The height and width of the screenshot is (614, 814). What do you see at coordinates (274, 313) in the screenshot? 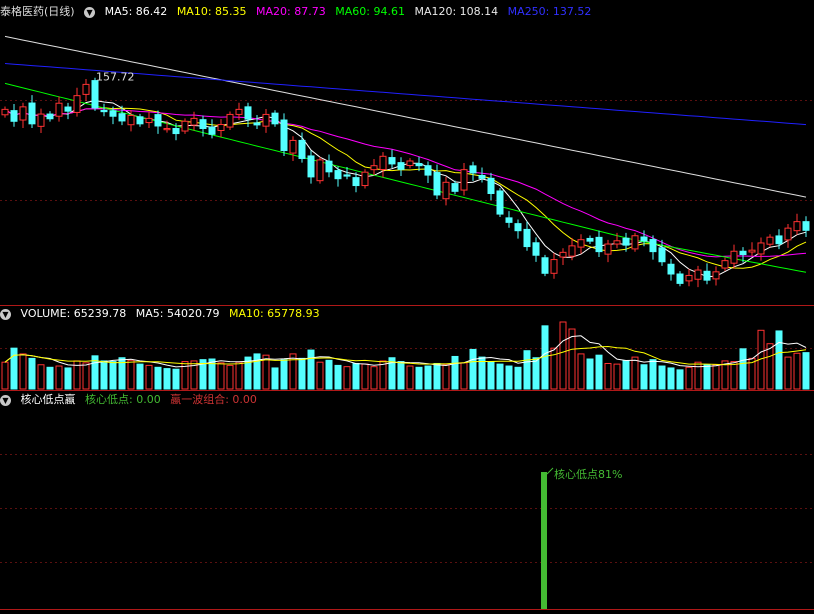
I see `volume-ma10: MA10: 65778.93` at bounding box center [274, 313].